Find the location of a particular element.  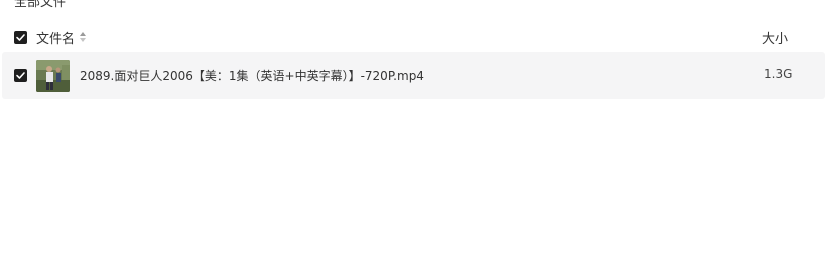

file-size: 1.3G is located at coordinates (778, 74).